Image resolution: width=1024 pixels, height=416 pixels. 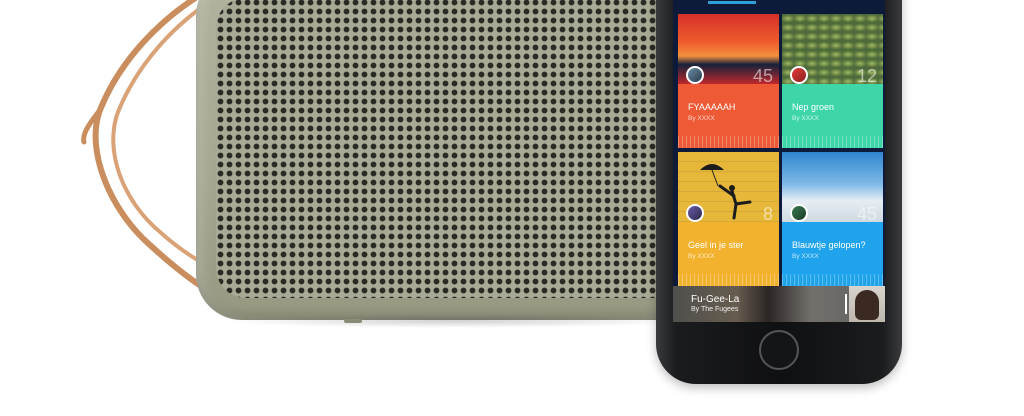 I want to click on tile-title: Blauwtje gelopen?, so click(x=829, y=245).